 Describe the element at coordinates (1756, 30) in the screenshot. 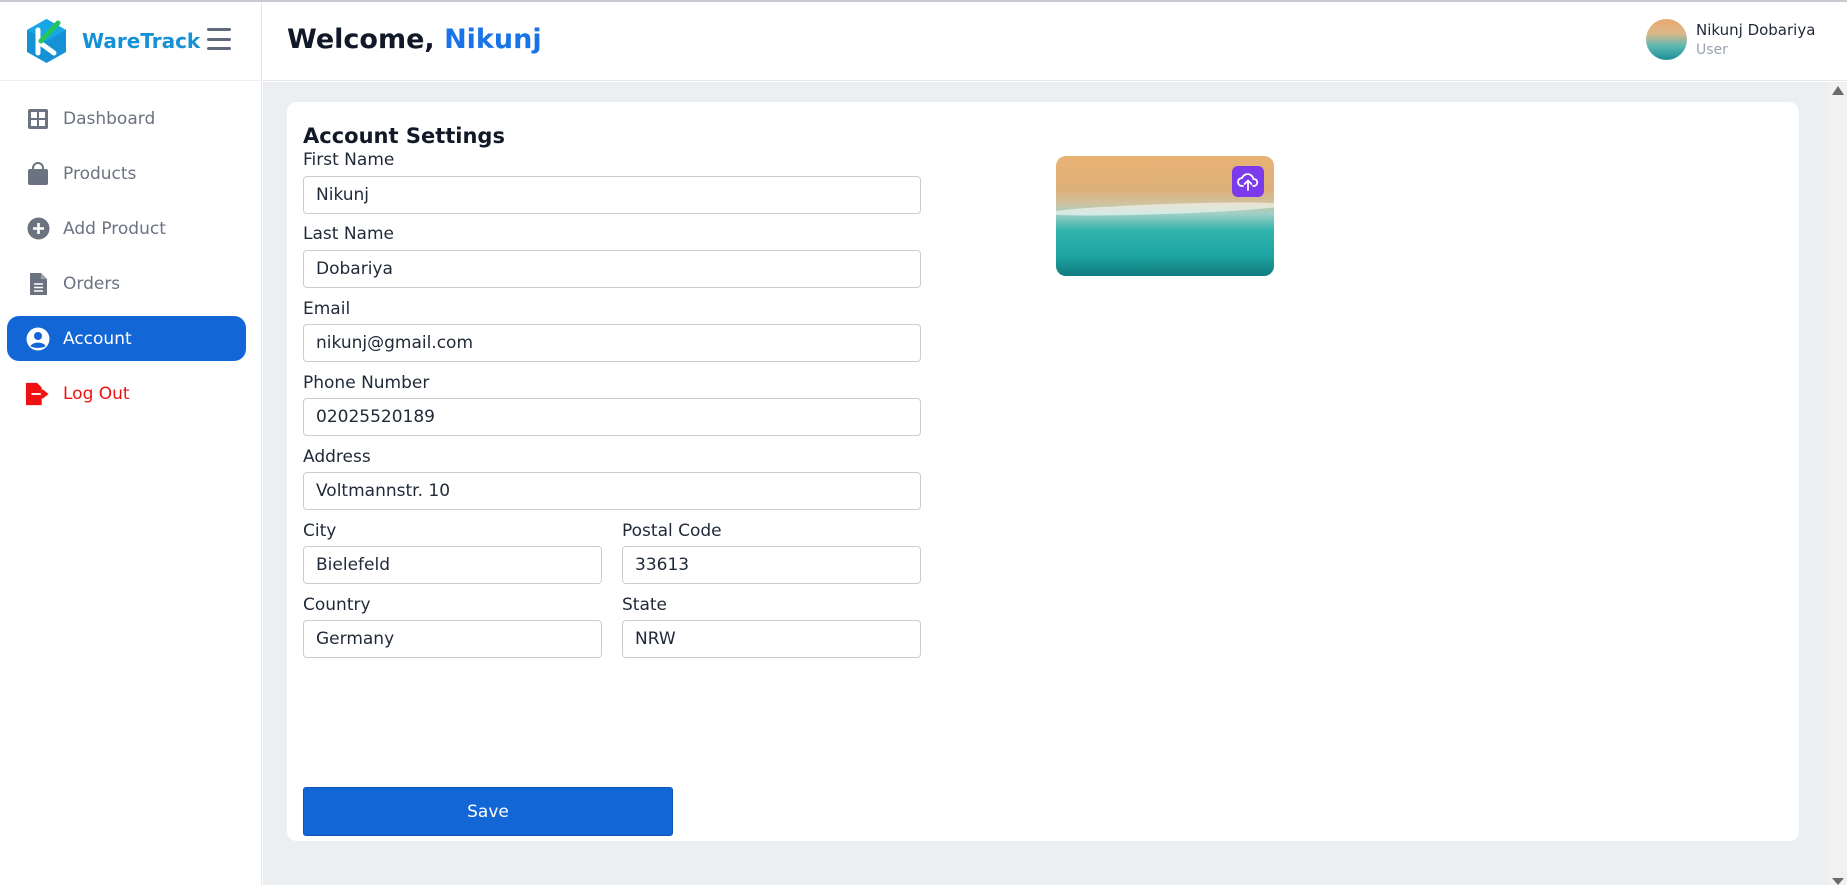

I see `user-name: Nikunj Dobariya` at that location.